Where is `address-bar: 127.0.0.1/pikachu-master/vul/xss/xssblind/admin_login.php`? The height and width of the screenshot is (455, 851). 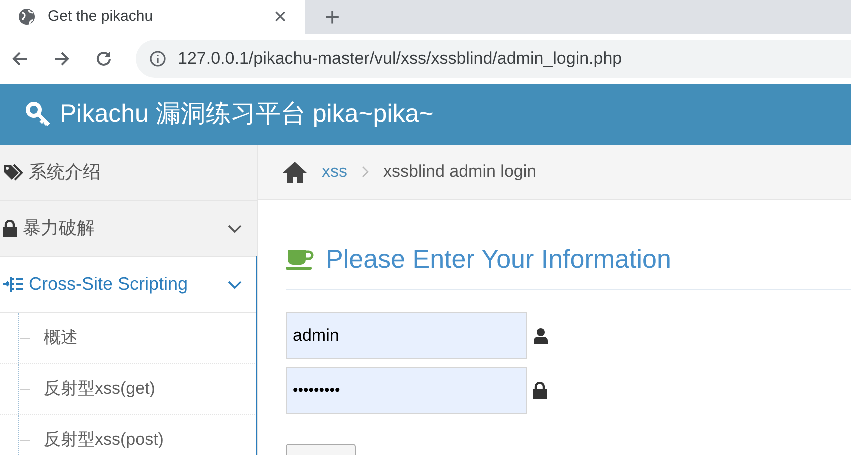 address-bar: 127.0.0.1/pikachu-master/vul/xss/xssblind/admin_login.php is located at coordinates (493, 59).